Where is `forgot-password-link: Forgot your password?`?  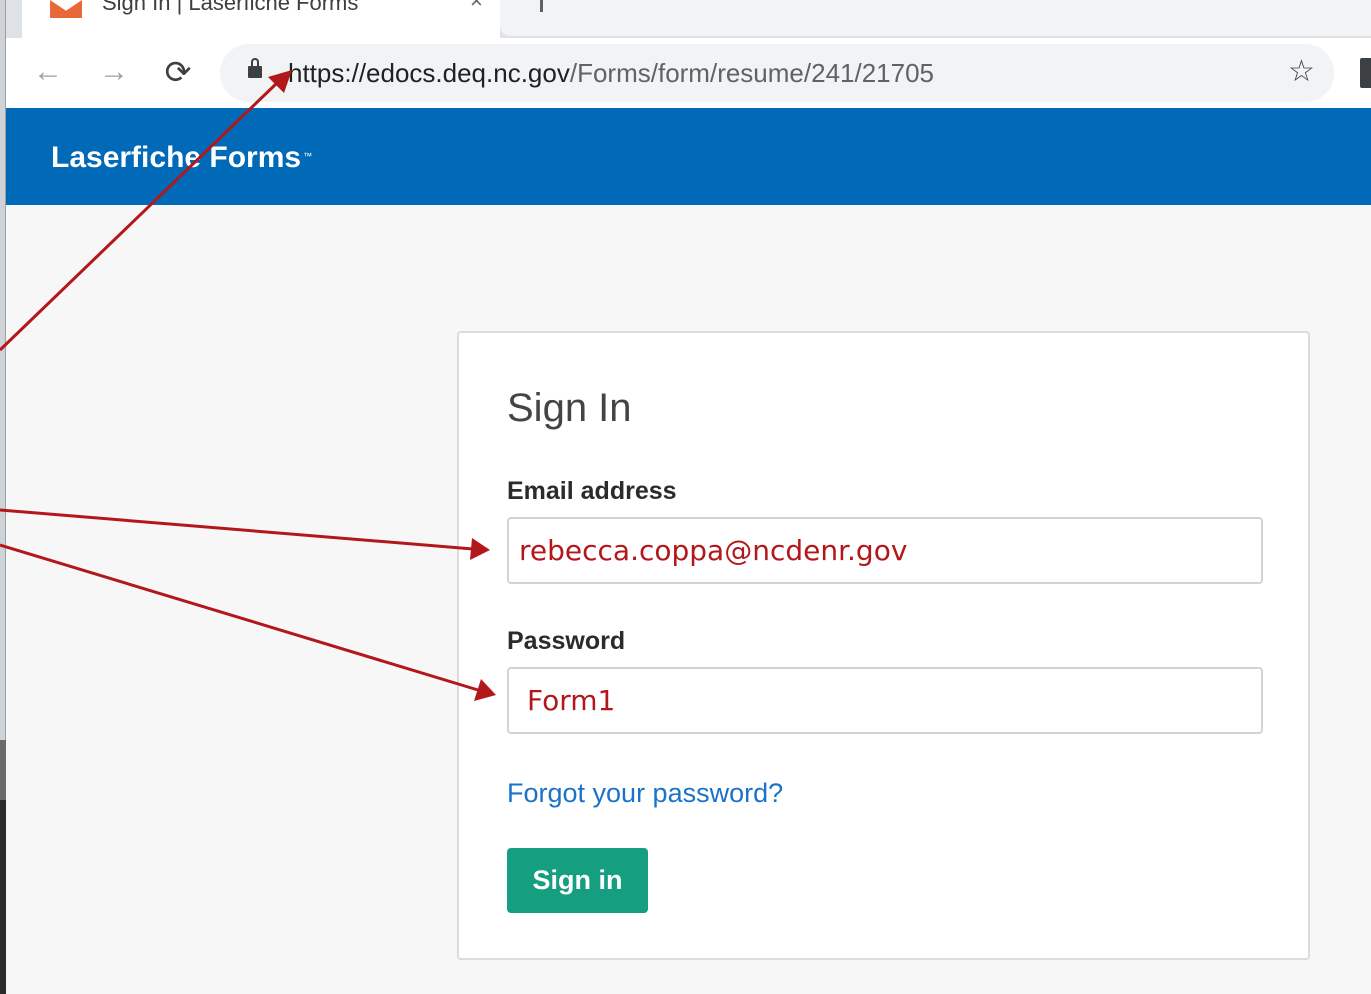 forgot-password-link: Forgot your password? is located at coordinates (645, 793).